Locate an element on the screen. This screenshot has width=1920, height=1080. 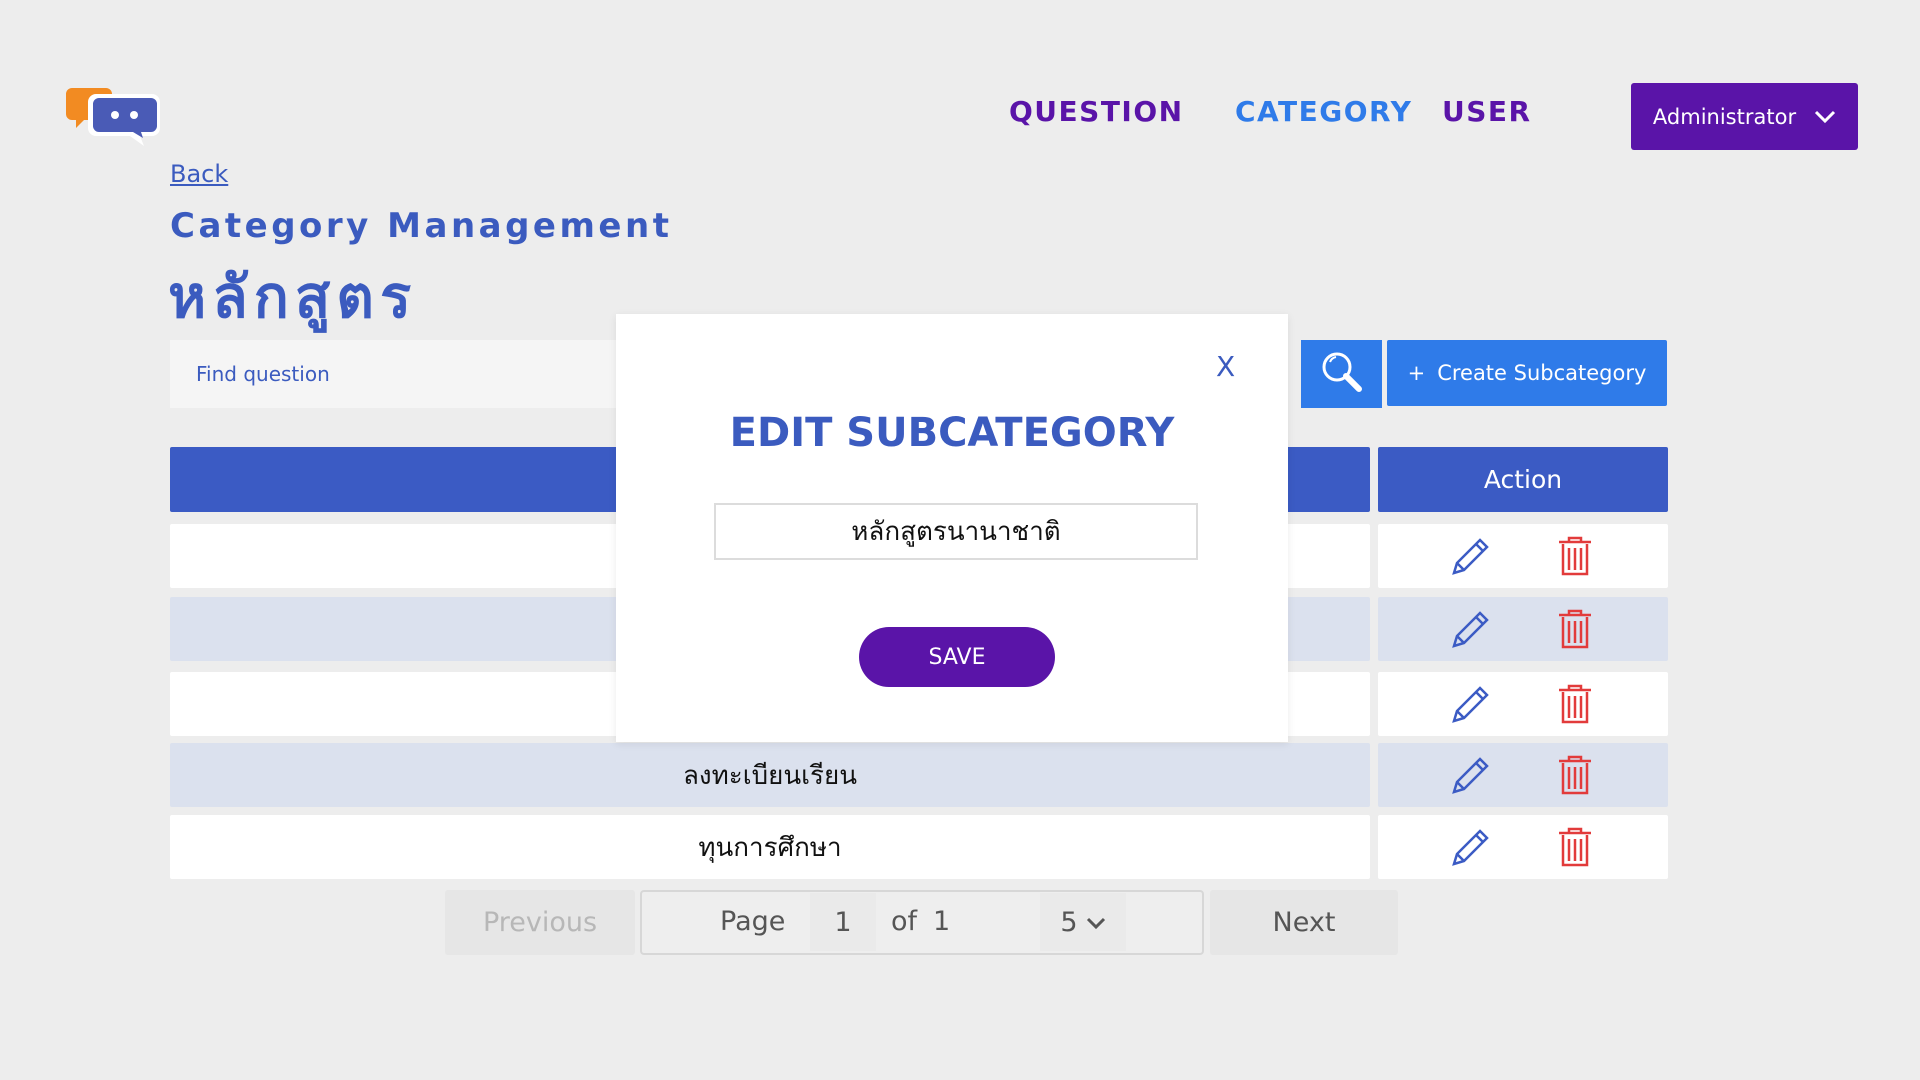
search-icon is located at coordinates (1342, 374).